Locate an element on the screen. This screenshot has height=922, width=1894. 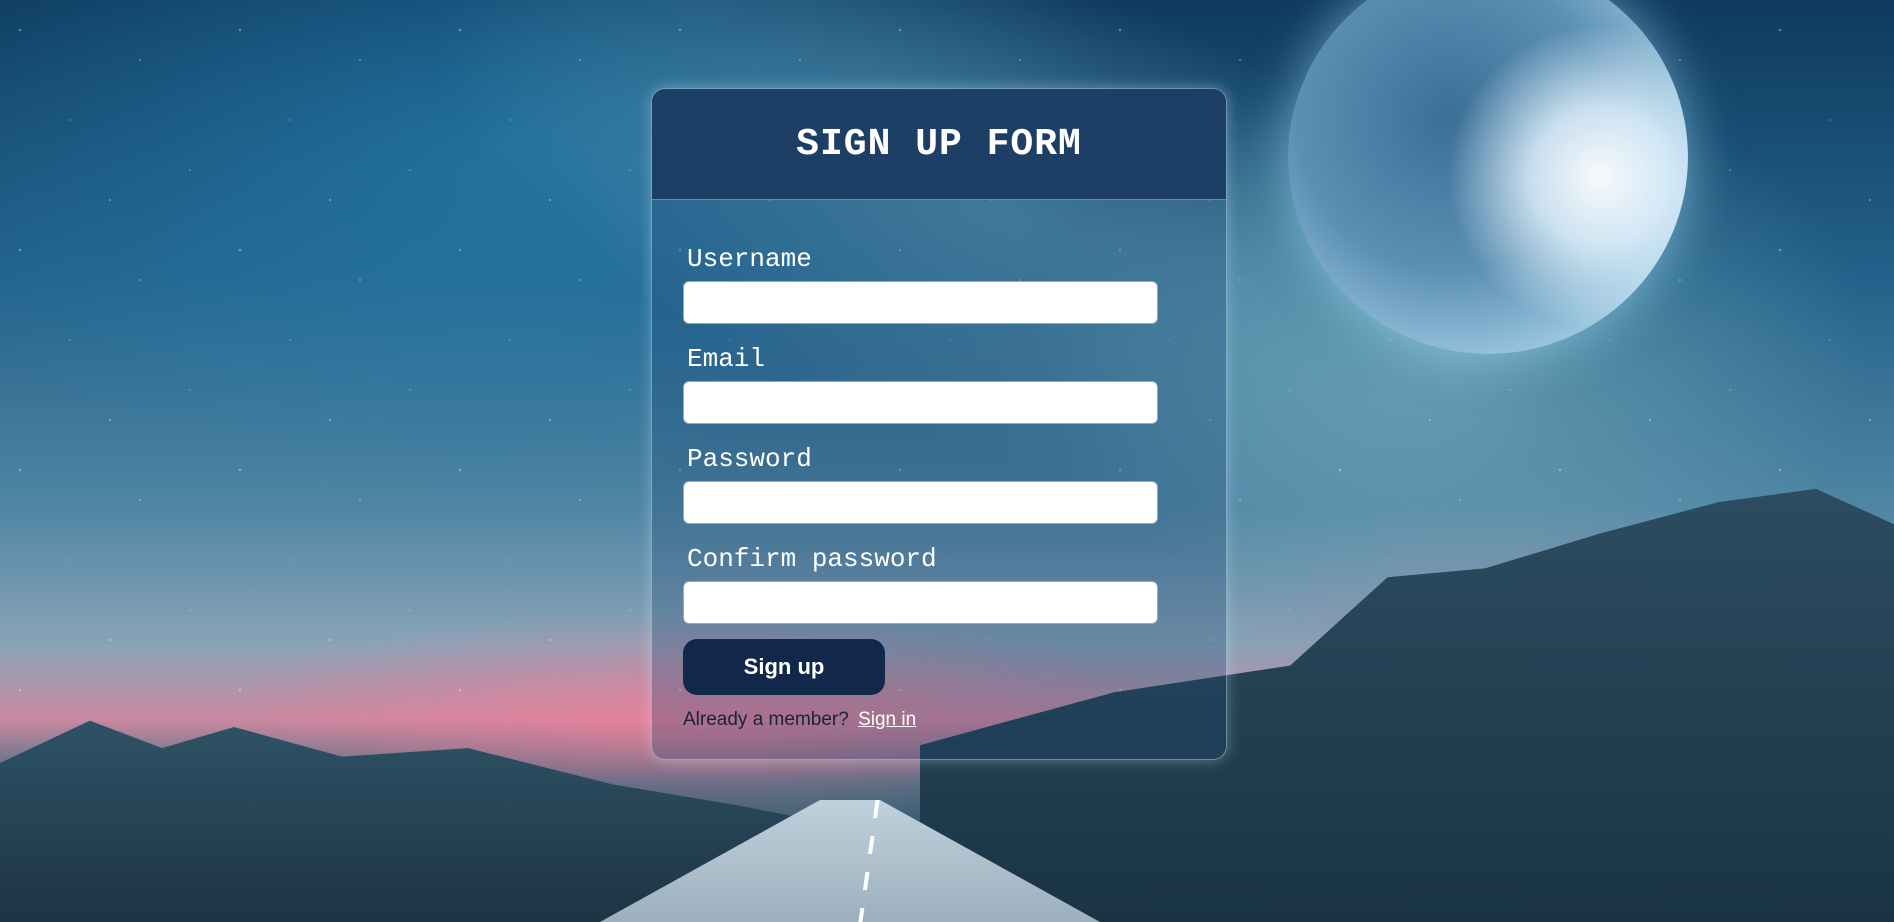
confirm-password-label: Confirm password is located at coordinates (812, 559).